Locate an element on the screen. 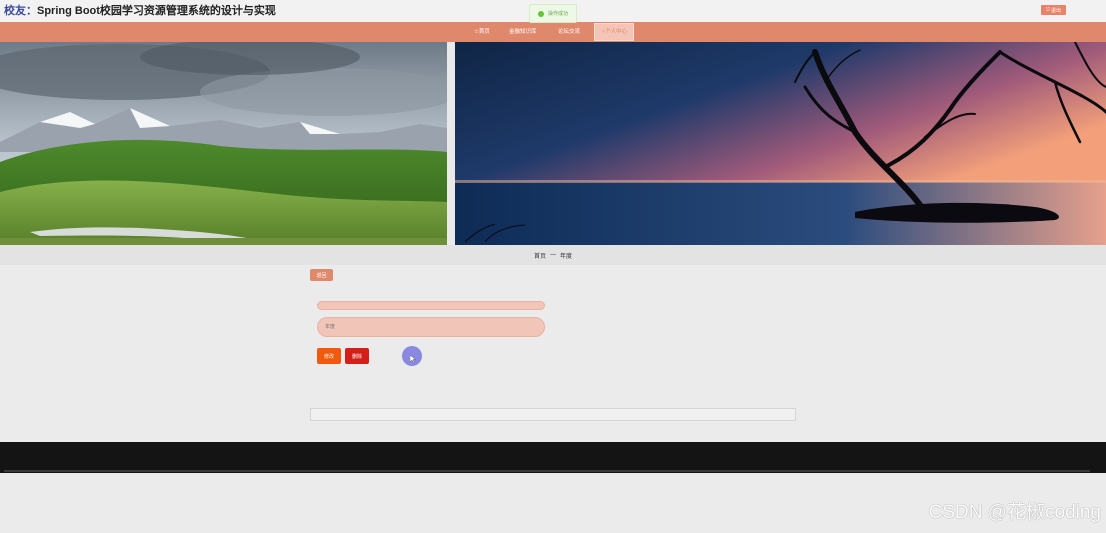  success-toast: 操作成功 is located at coordinates (553, 13).